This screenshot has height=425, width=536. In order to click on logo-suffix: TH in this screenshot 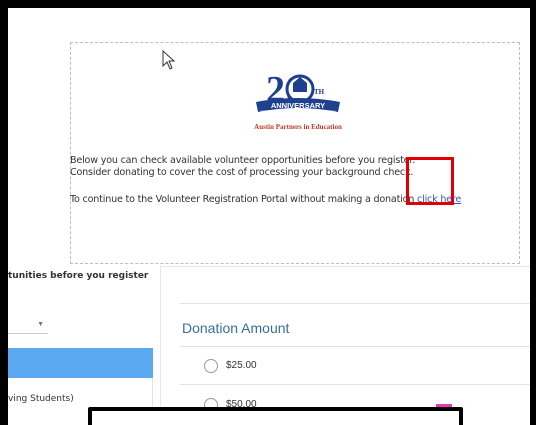, I will do `click(319, 92)`.